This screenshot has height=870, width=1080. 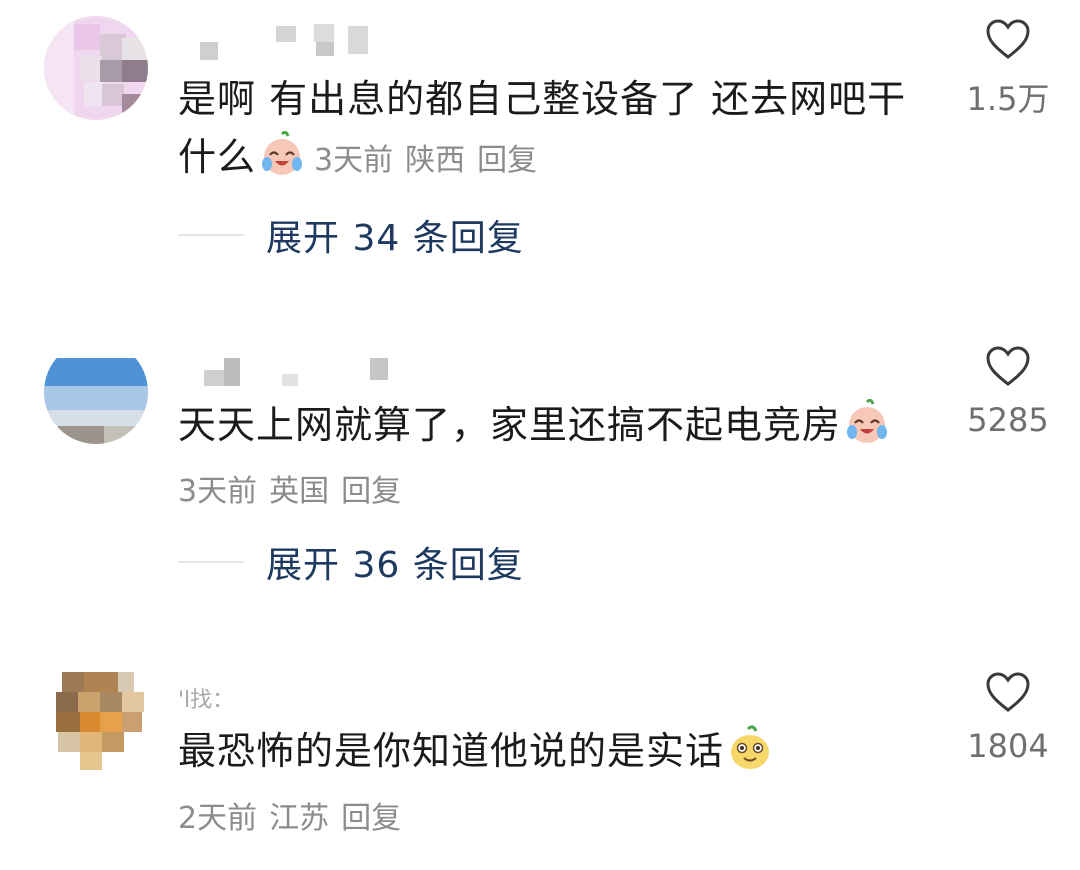 I want to click on like-count: 1804, so click(x=1008, y=746).